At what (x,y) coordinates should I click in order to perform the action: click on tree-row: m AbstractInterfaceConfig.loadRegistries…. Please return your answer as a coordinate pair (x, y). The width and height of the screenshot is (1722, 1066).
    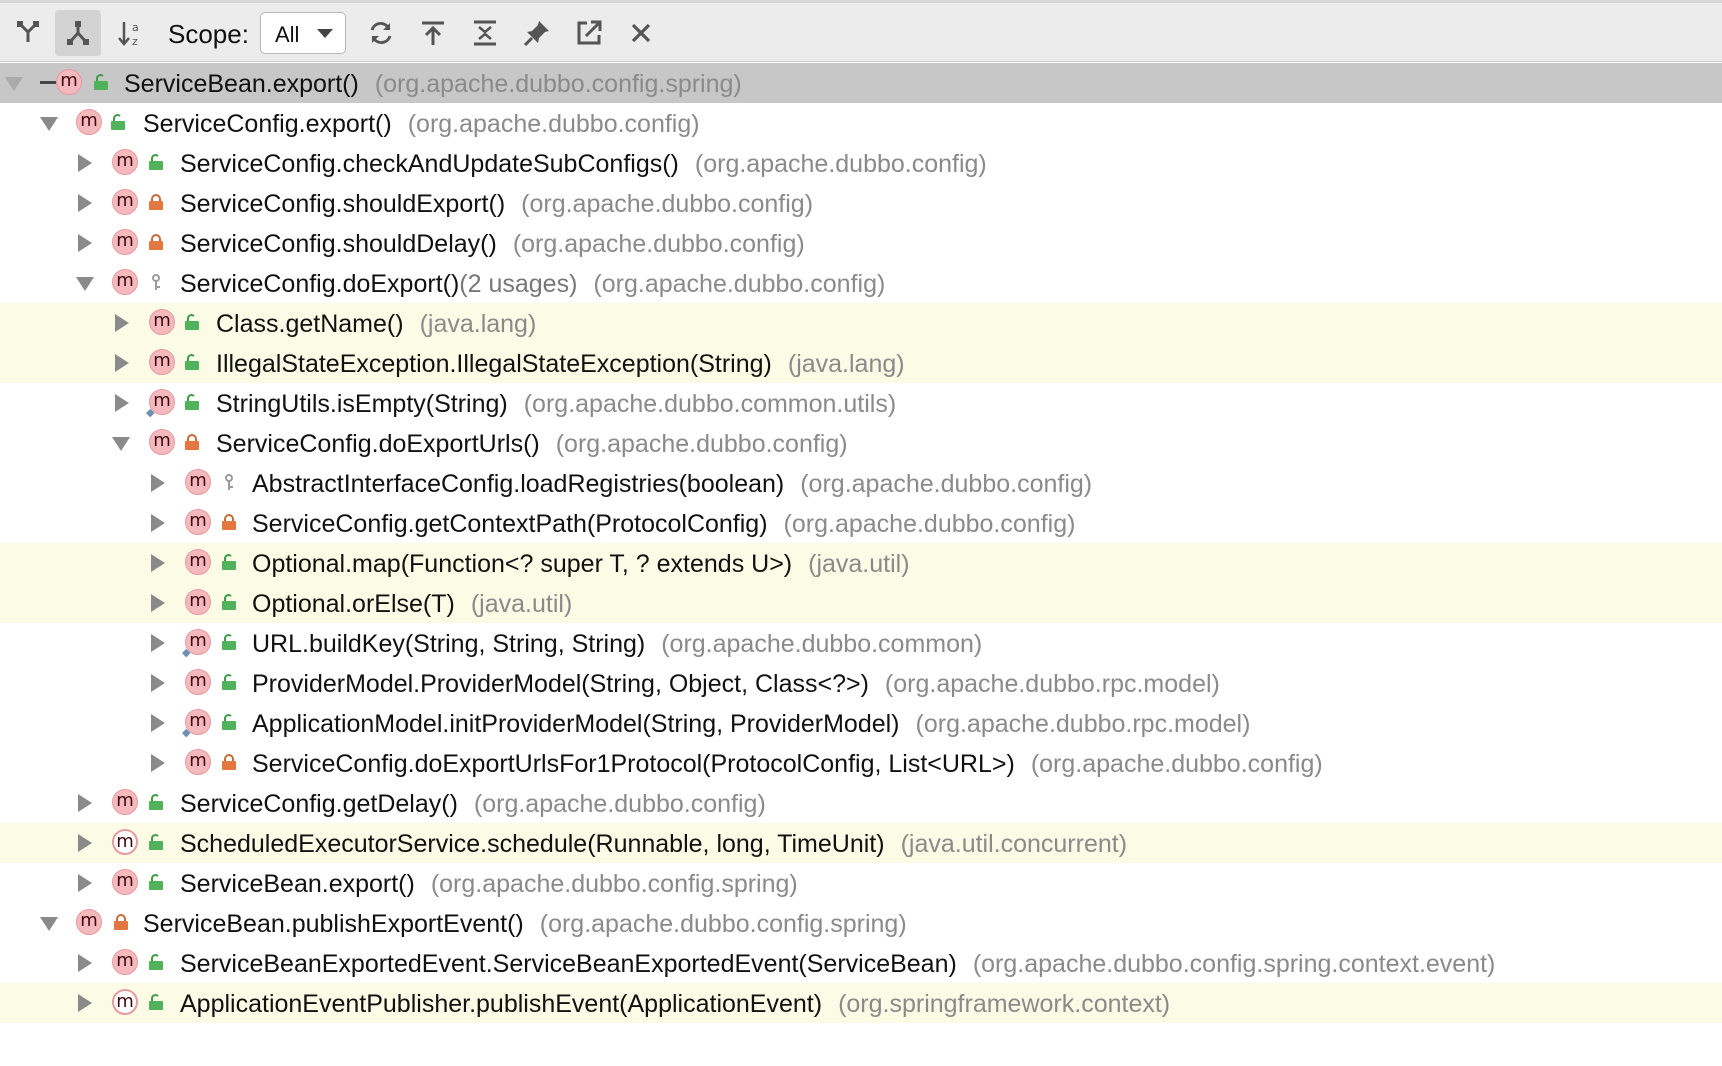
    Looking at the image, I should click on (861, 483).